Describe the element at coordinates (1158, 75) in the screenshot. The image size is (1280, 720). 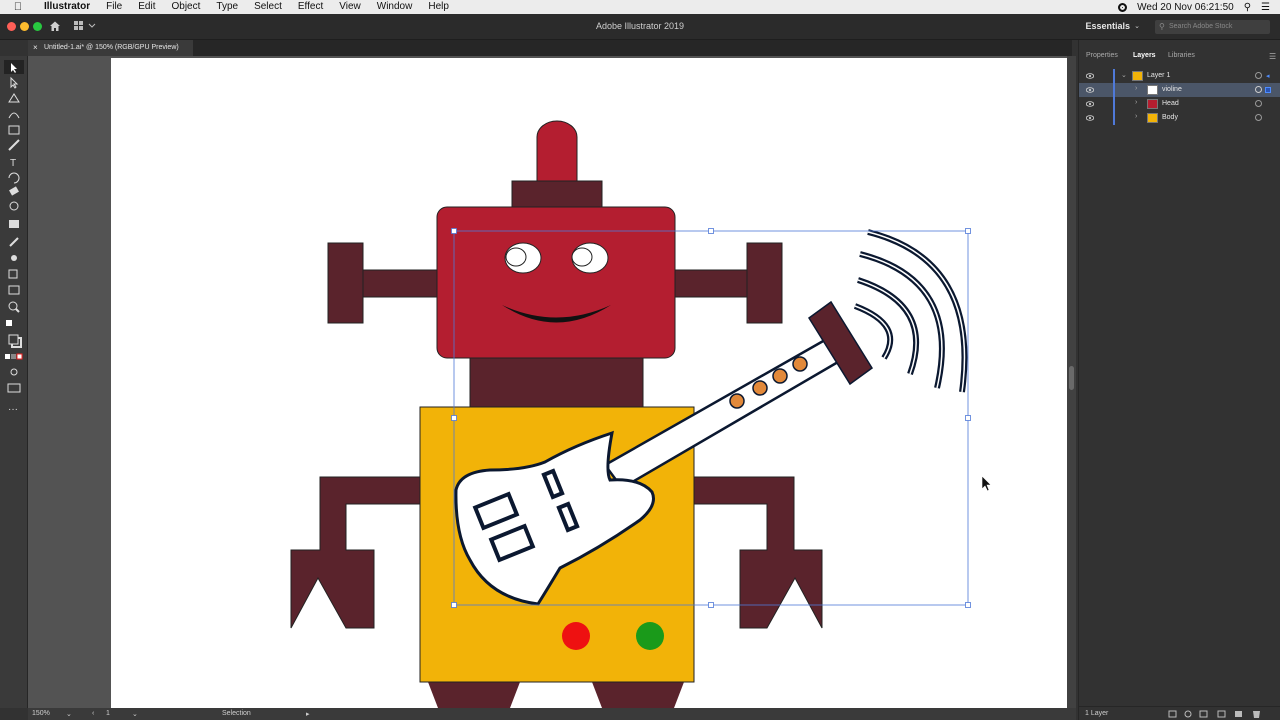
I see `layer-name: Layer 1` at that location.